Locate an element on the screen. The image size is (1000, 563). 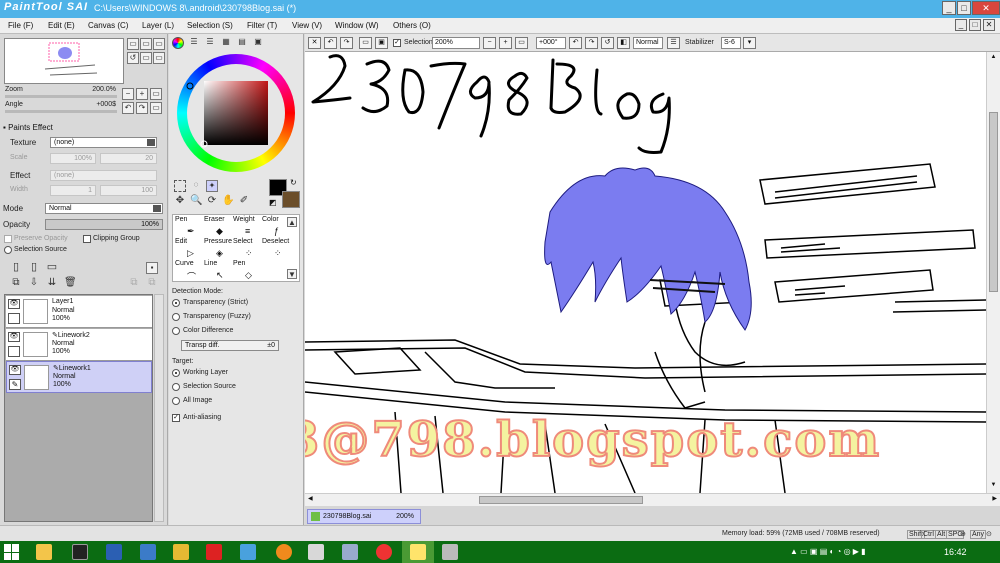
rotate-reset-icon: ↺ is located at coordinates (607, 43).